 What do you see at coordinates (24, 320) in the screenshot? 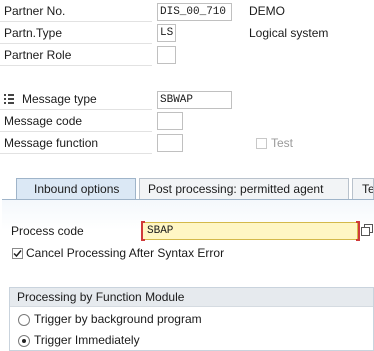
I see `radio-background-program` at bounding box center [24, 320].